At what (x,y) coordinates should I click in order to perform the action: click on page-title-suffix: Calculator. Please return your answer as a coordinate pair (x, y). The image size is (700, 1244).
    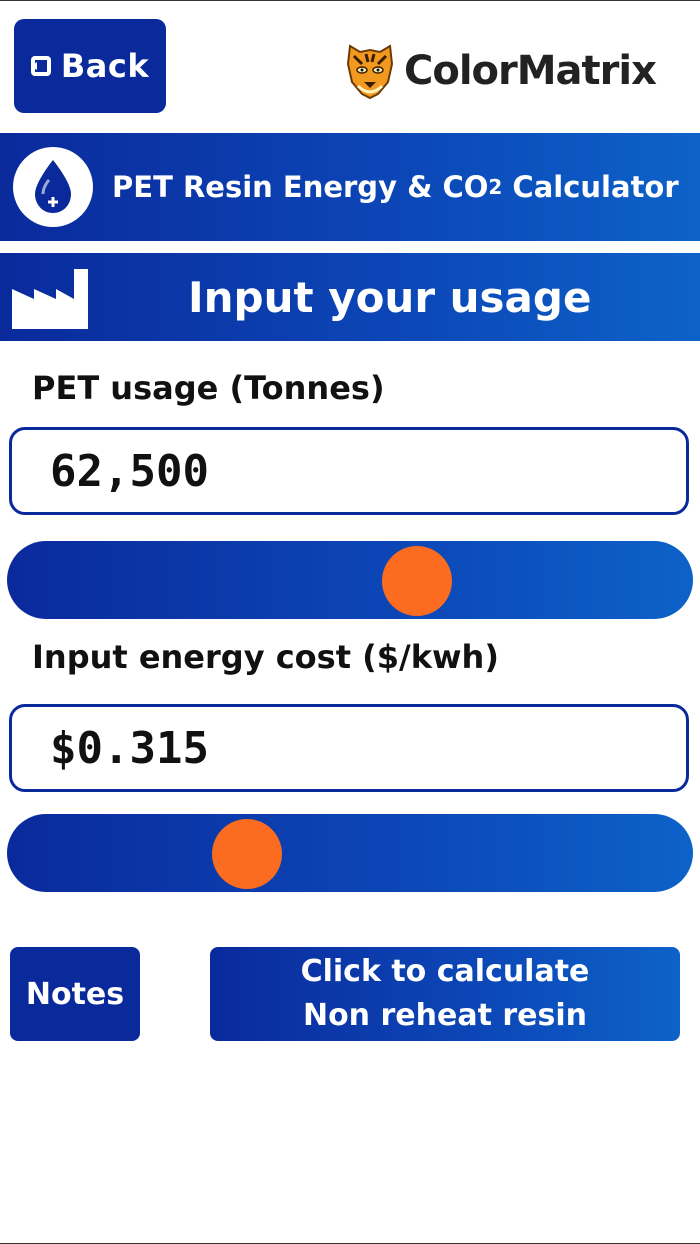
    Looking at the image, I should click on (590, 187).